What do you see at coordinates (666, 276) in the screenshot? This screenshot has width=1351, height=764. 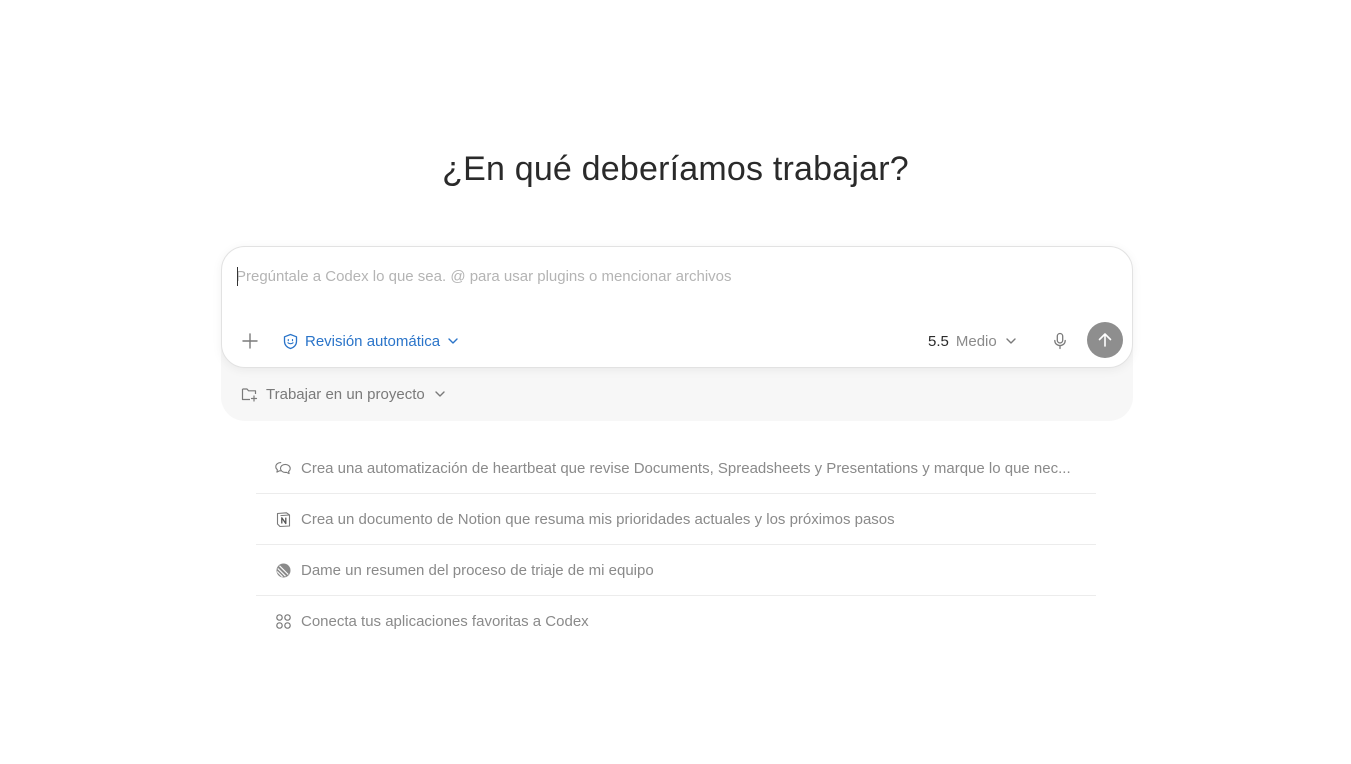 I see `prompt-input` at bounding box center [666, 276].